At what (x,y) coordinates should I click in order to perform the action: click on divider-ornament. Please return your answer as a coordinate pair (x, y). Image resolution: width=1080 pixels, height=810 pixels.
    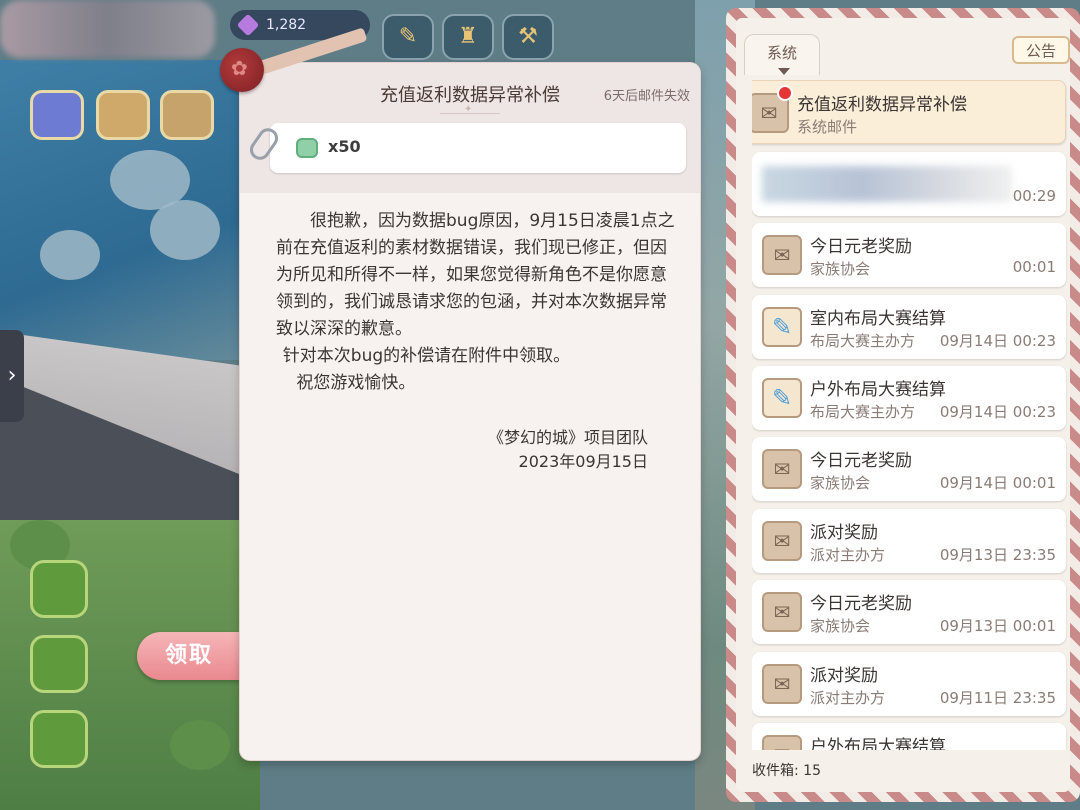
    Looking at the image, I should click on (470, 110).